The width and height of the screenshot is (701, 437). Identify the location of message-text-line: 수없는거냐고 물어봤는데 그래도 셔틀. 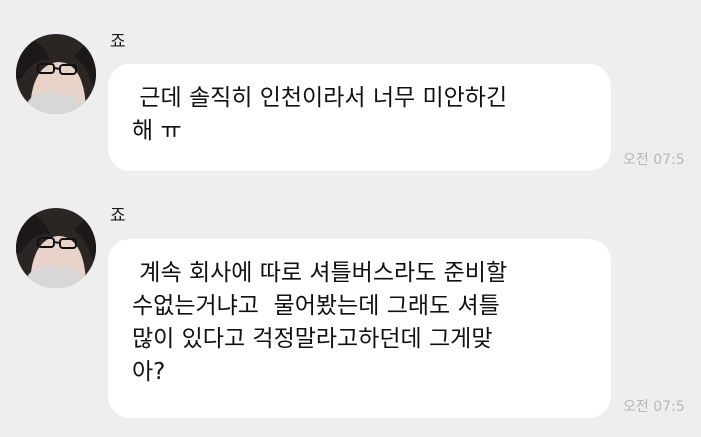
(316, 306).